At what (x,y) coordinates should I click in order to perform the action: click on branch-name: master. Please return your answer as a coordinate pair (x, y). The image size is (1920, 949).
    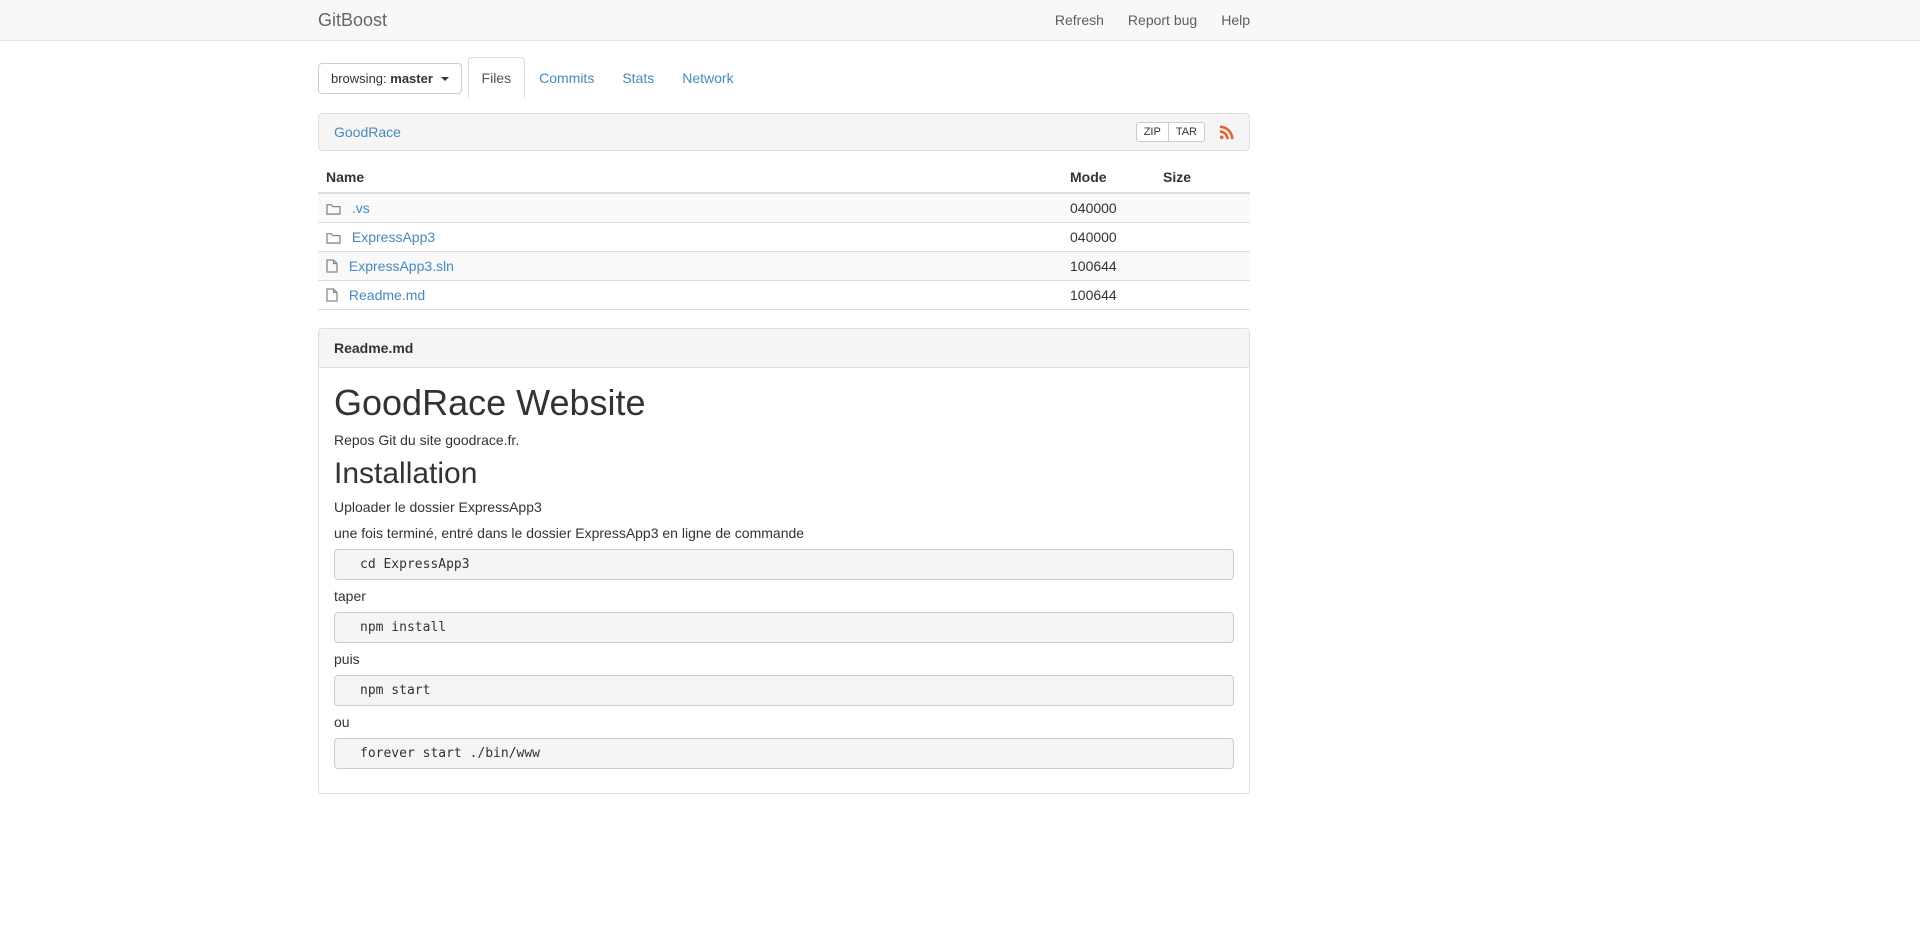
    Looking at the image, I should click on (411, 78).